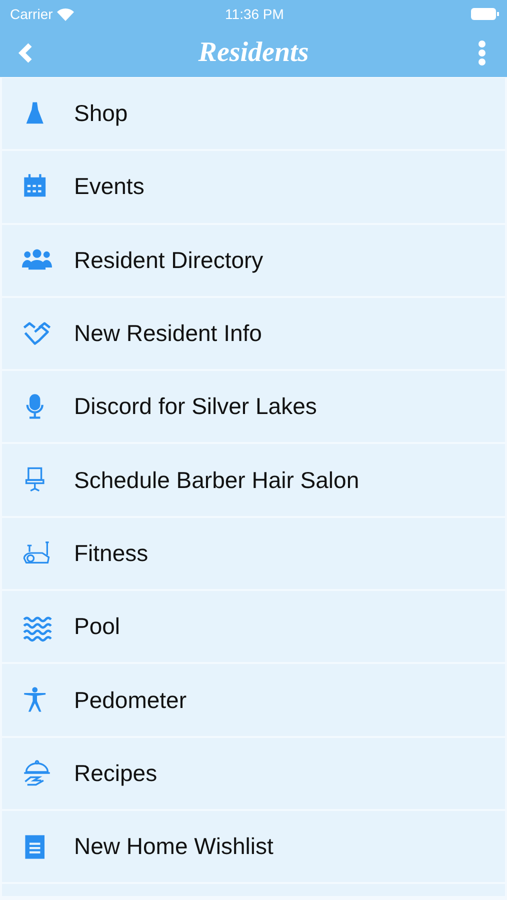  Describe the element at coordinates (253, 260) in the screenshot. I see `menu-item: Resident Directory` at that location.